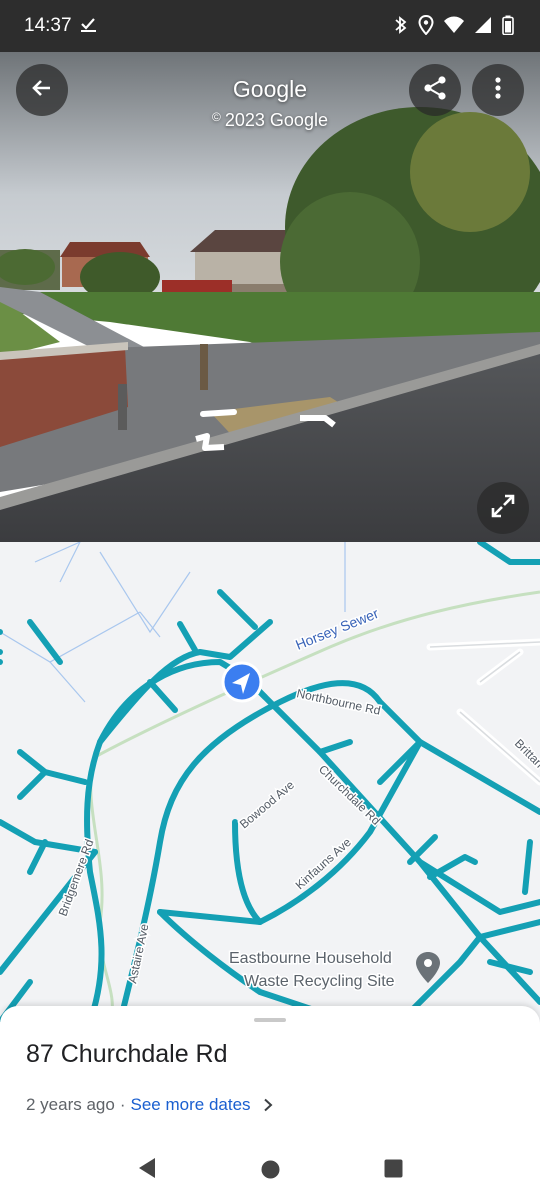 Image resolution: width=540 pixels, height=1200 pixels. I want to click on place-title: 87 Churchdale Rd, so click(127, 1054).